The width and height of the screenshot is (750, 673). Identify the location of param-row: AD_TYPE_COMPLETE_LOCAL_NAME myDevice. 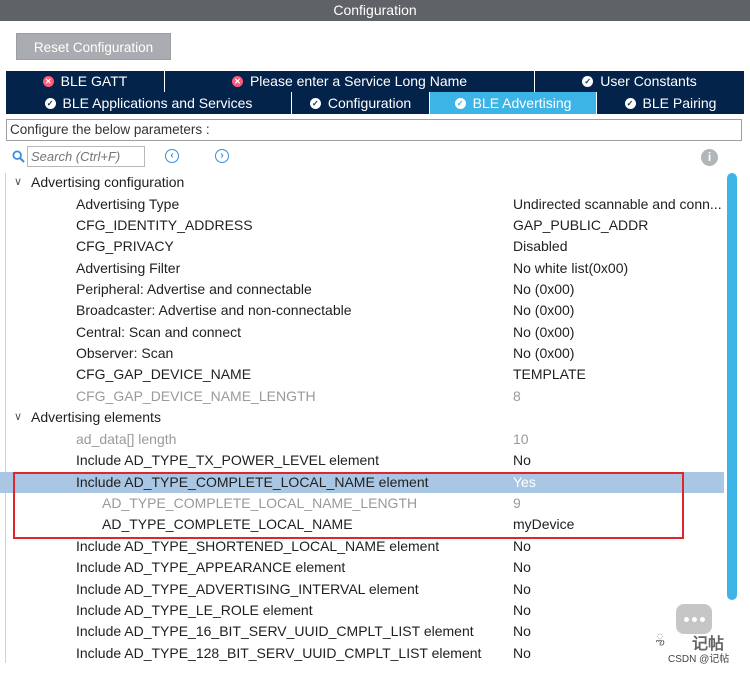
(370, 524).